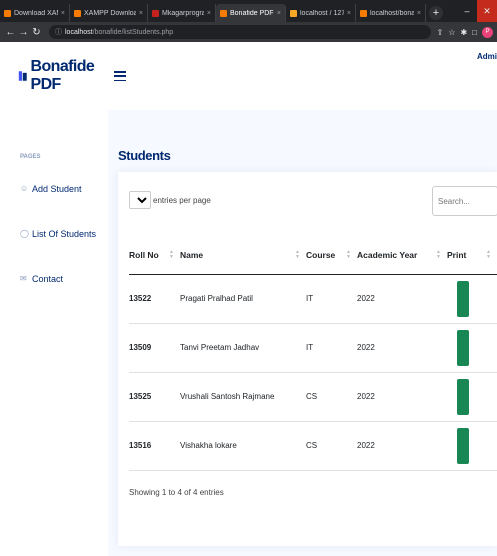  I want to click on column-header-label: Roll No, so click(144, 254).